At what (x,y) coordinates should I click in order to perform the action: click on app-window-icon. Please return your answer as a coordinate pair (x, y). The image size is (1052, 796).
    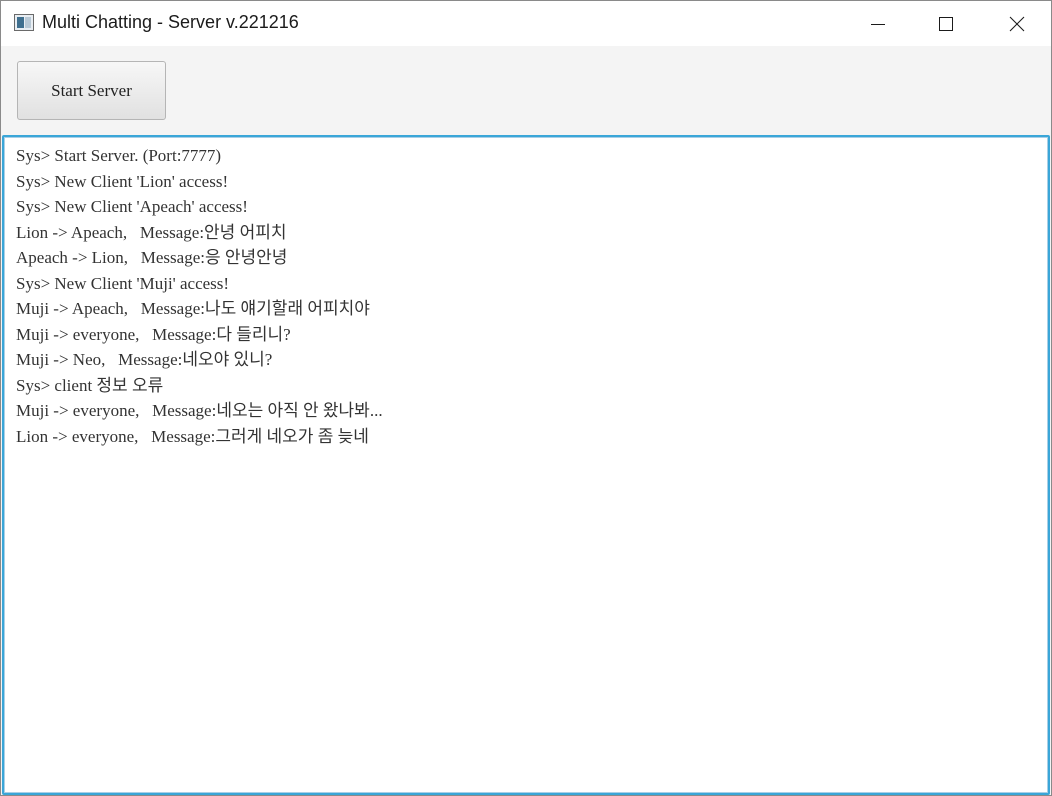
    Looking at the image, I should click on (24, 22).